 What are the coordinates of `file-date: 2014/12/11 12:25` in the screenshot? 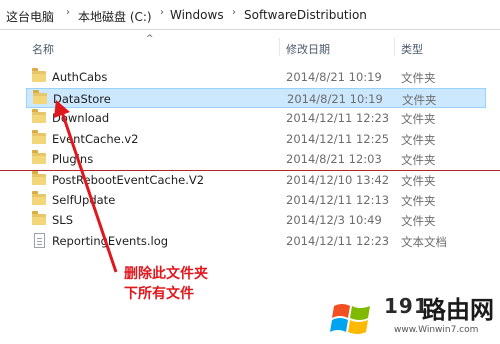 It's located at (338, 139).